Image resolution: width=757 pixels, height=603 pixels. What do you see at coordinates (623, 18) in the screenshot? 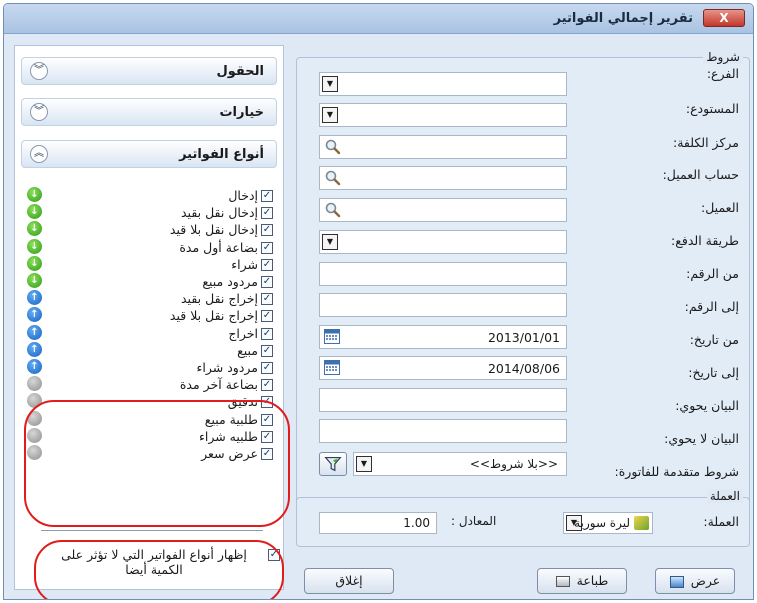
I see `window-title: تقرير إجمالي الفواتير` at bounding box center [623, 18].